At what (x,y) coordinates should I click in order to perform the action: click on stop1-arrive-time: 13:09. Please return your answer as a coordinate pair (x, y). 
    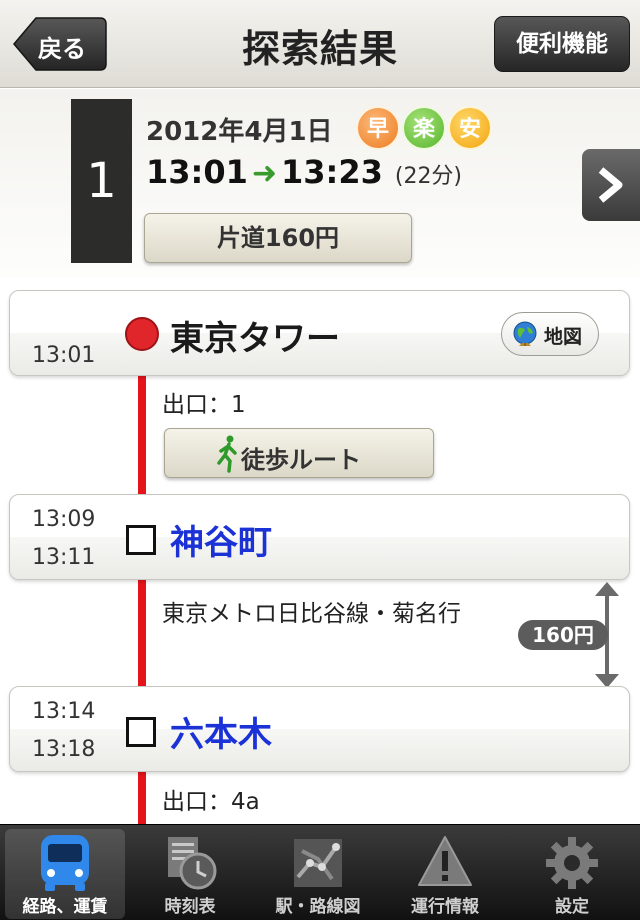
    Looking at the image, I should click on (64, 519).